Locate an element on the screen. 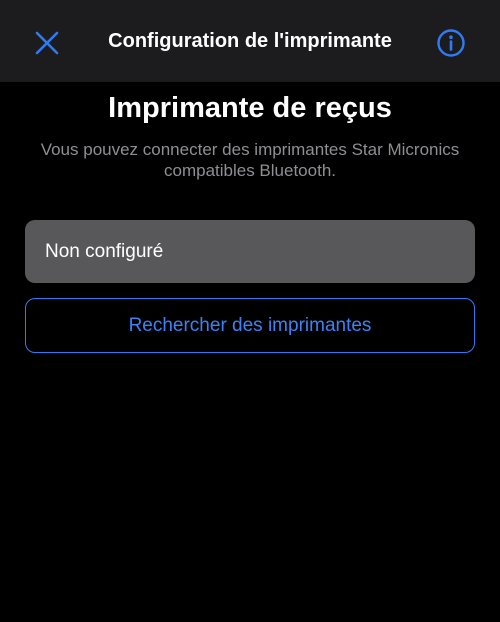 This screenshot has height=622, width=500. close-icon is located at coordinates (47, 43).